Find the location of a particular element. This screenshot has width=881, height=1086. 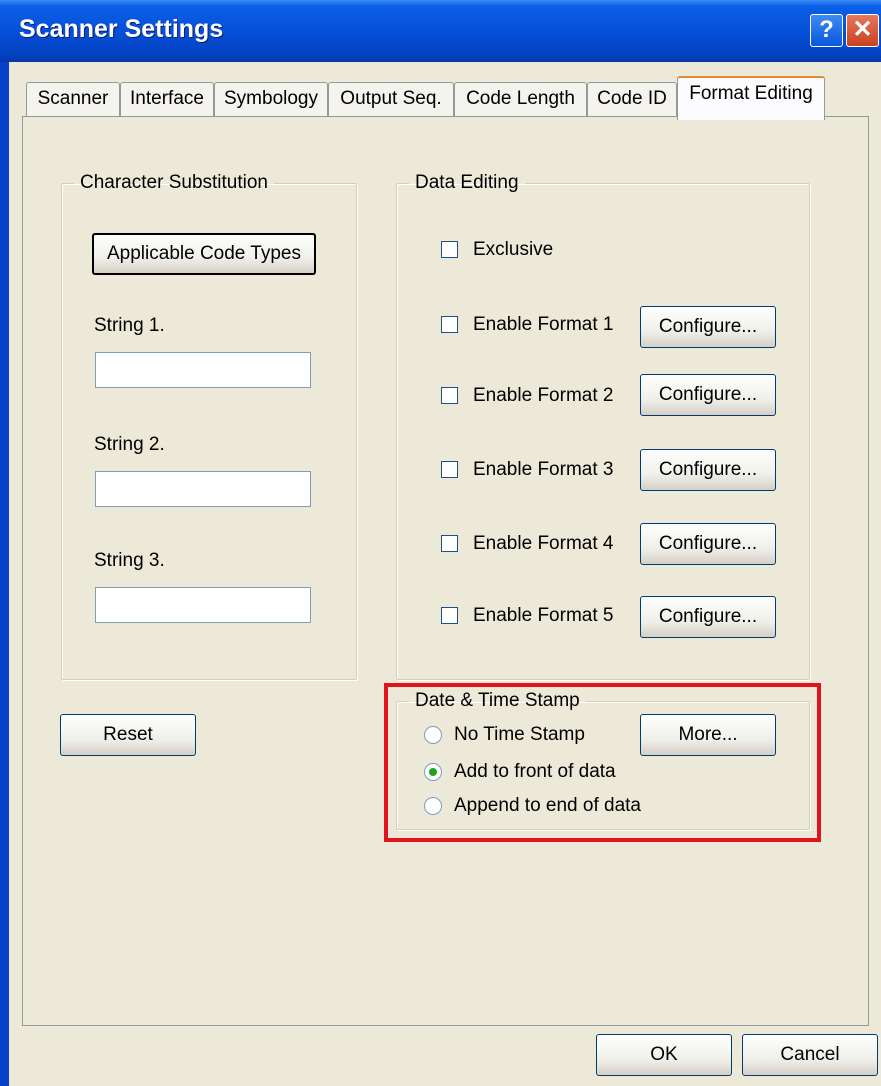

string3-label: String 3. is located at coordinates (129, 560).